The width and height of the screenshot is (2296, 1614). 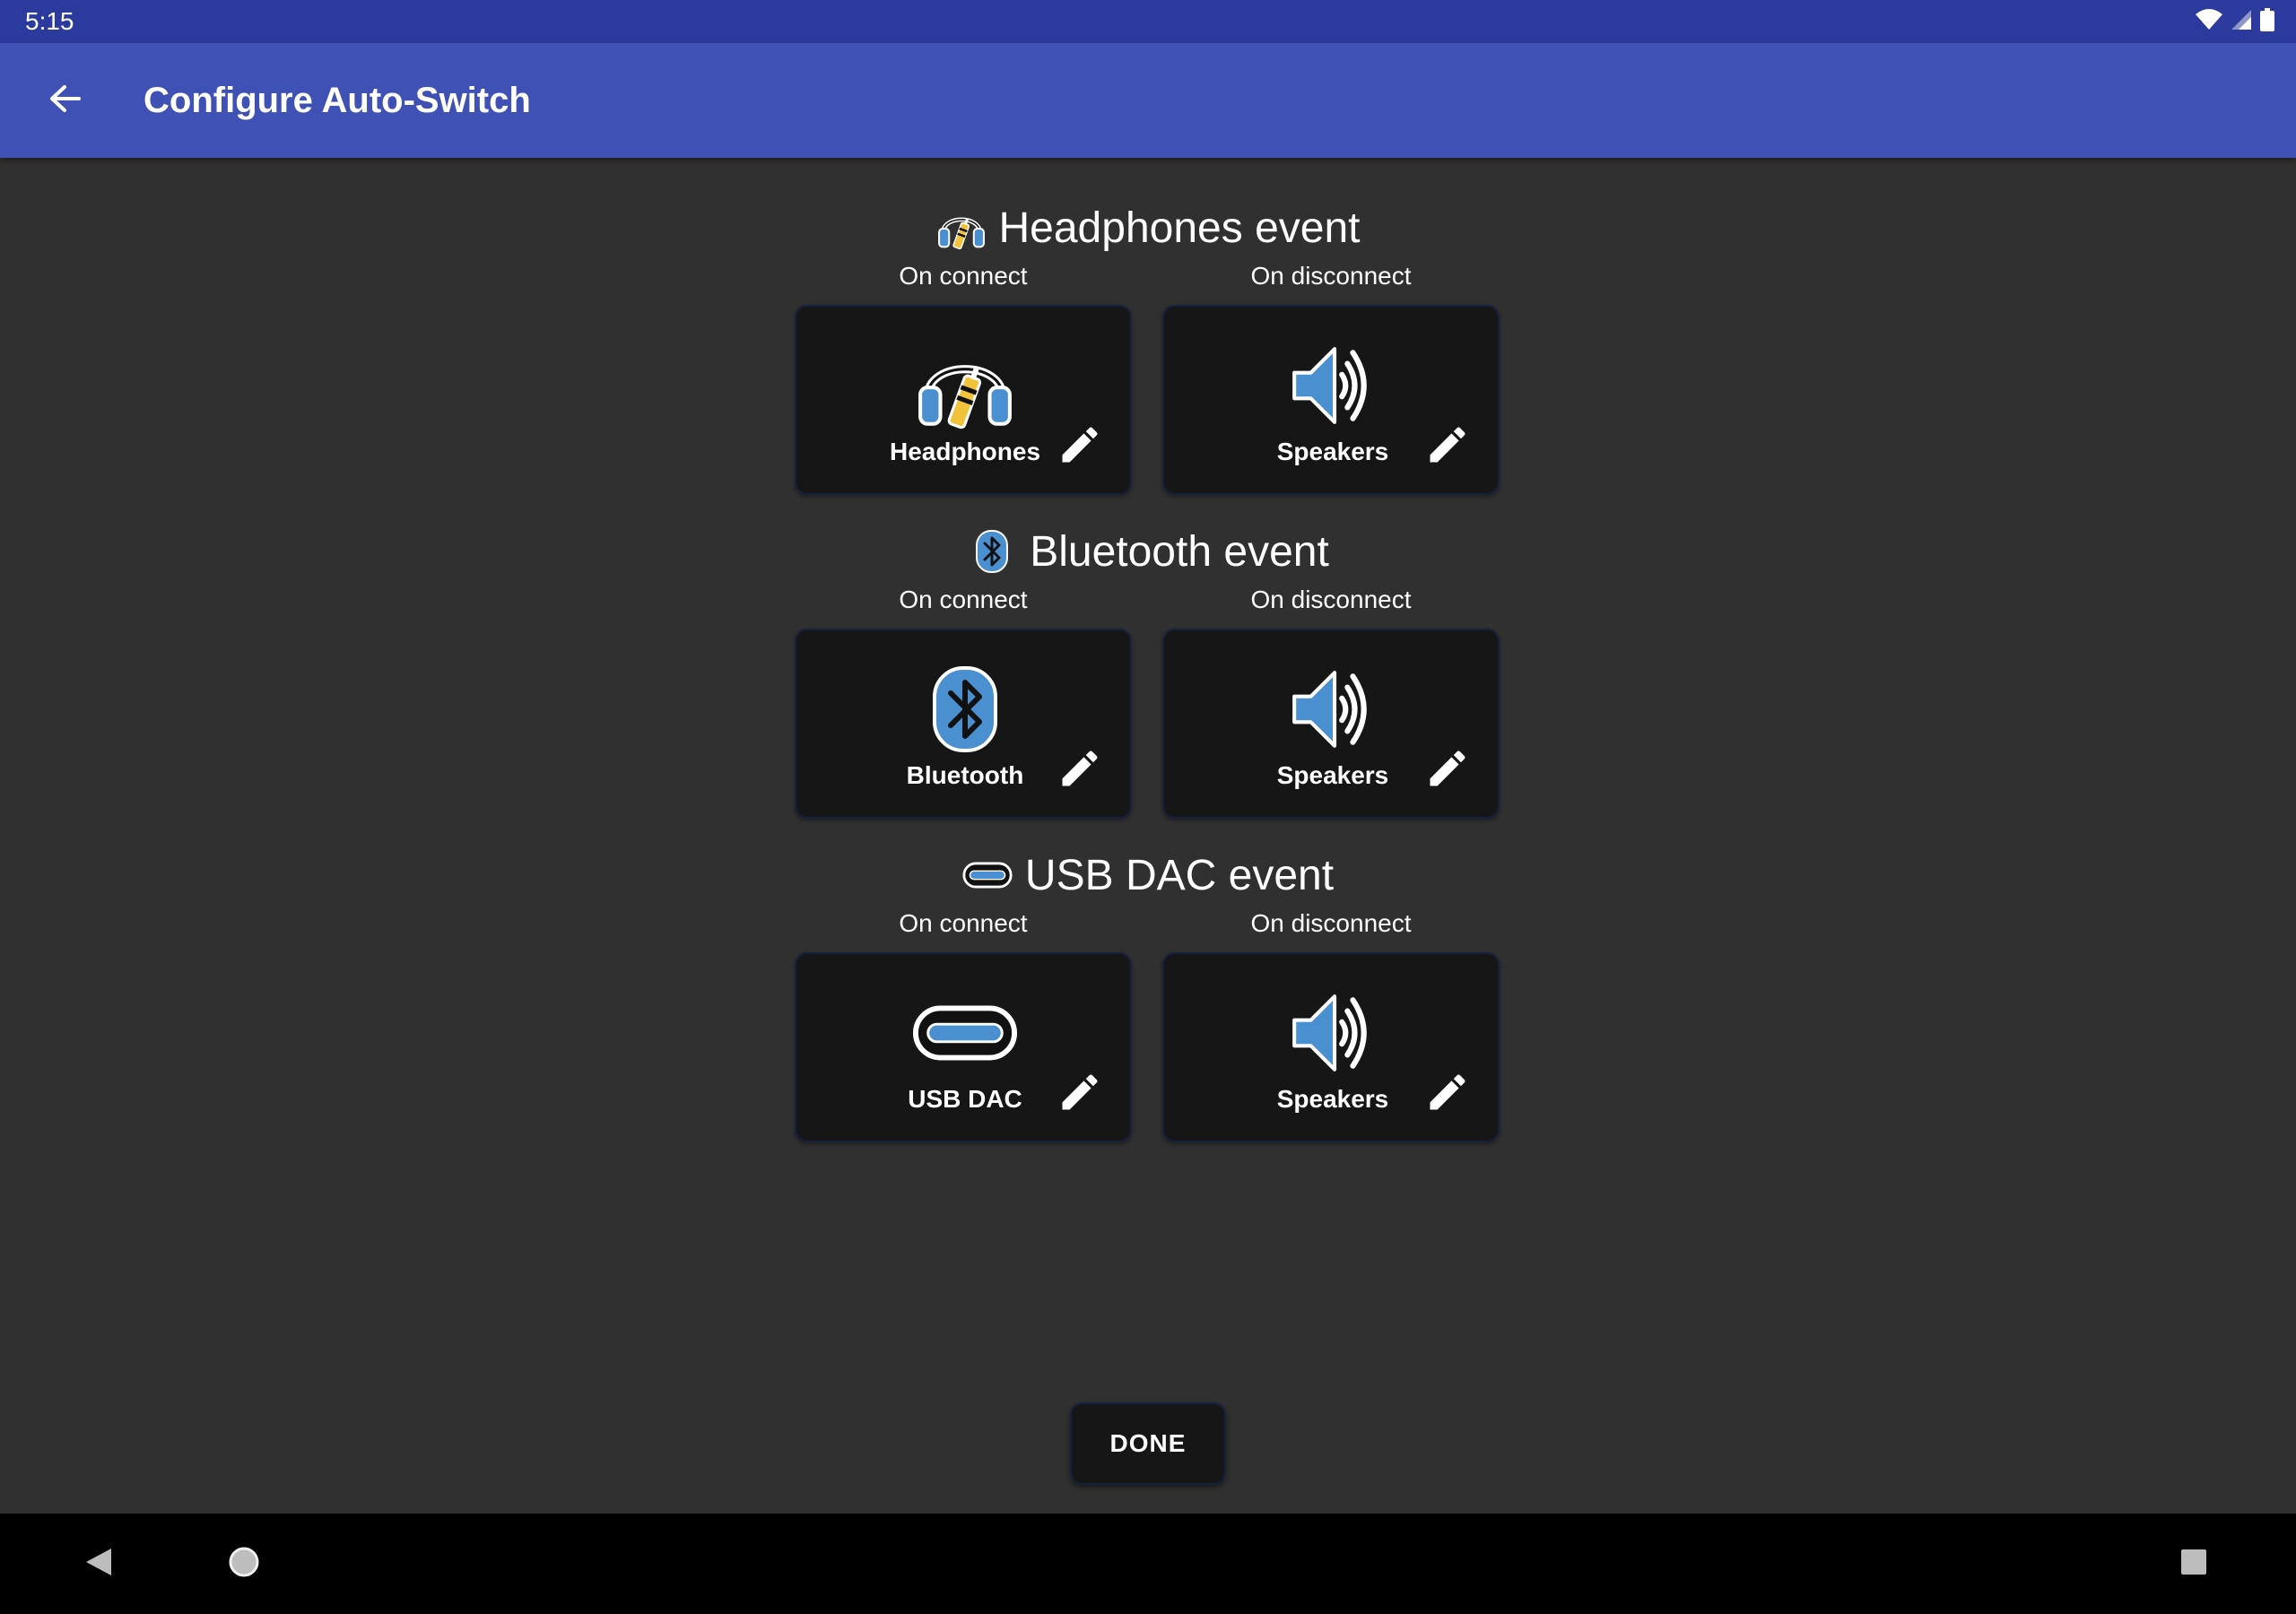 I want to click on section-title: Bluetooth event, so click(x=1179, y=551).